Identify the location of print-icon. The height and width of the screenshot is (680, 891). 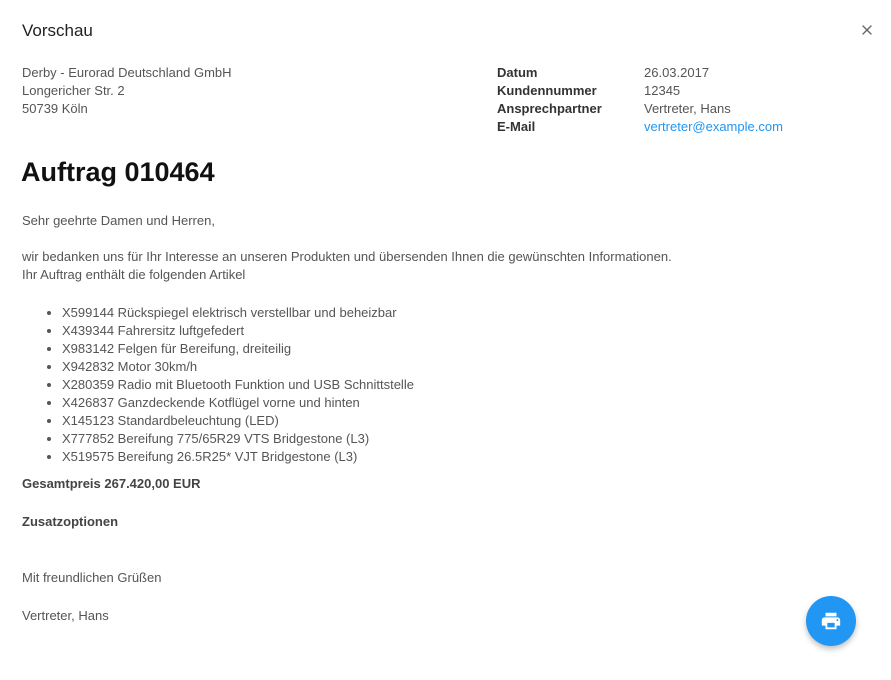
(831, 621).